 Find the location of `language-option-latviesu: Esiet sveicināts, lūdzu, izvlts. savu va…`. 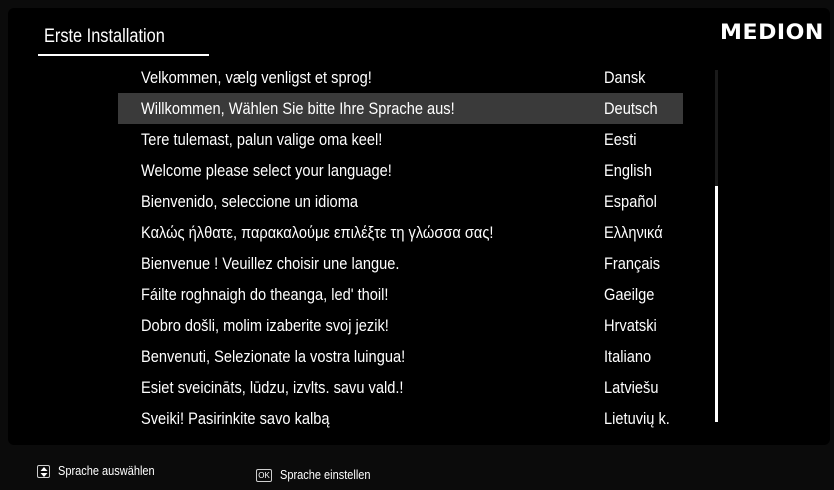

language-option-latviesu: Esiet sveicināts, lūdzu, izvlts. savu va… is located at coordinates (400, 387).